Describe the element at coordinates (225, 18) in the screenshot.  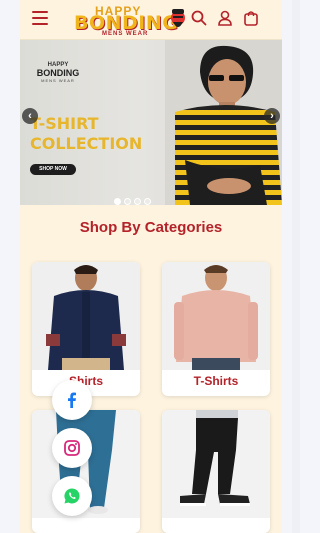
I see `user-icon` at that location.